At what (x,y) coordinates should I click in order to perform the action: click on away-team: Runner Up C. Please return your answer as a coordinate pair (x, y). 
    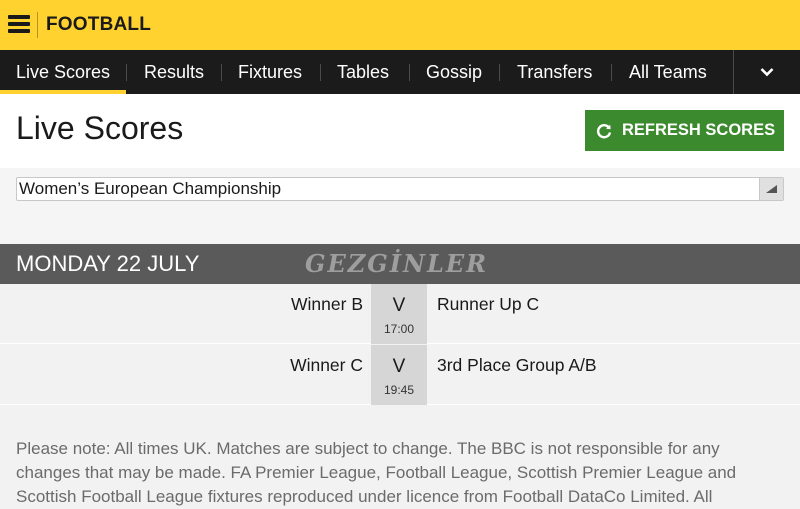
    Looking at the image, I should click on (488, 304).